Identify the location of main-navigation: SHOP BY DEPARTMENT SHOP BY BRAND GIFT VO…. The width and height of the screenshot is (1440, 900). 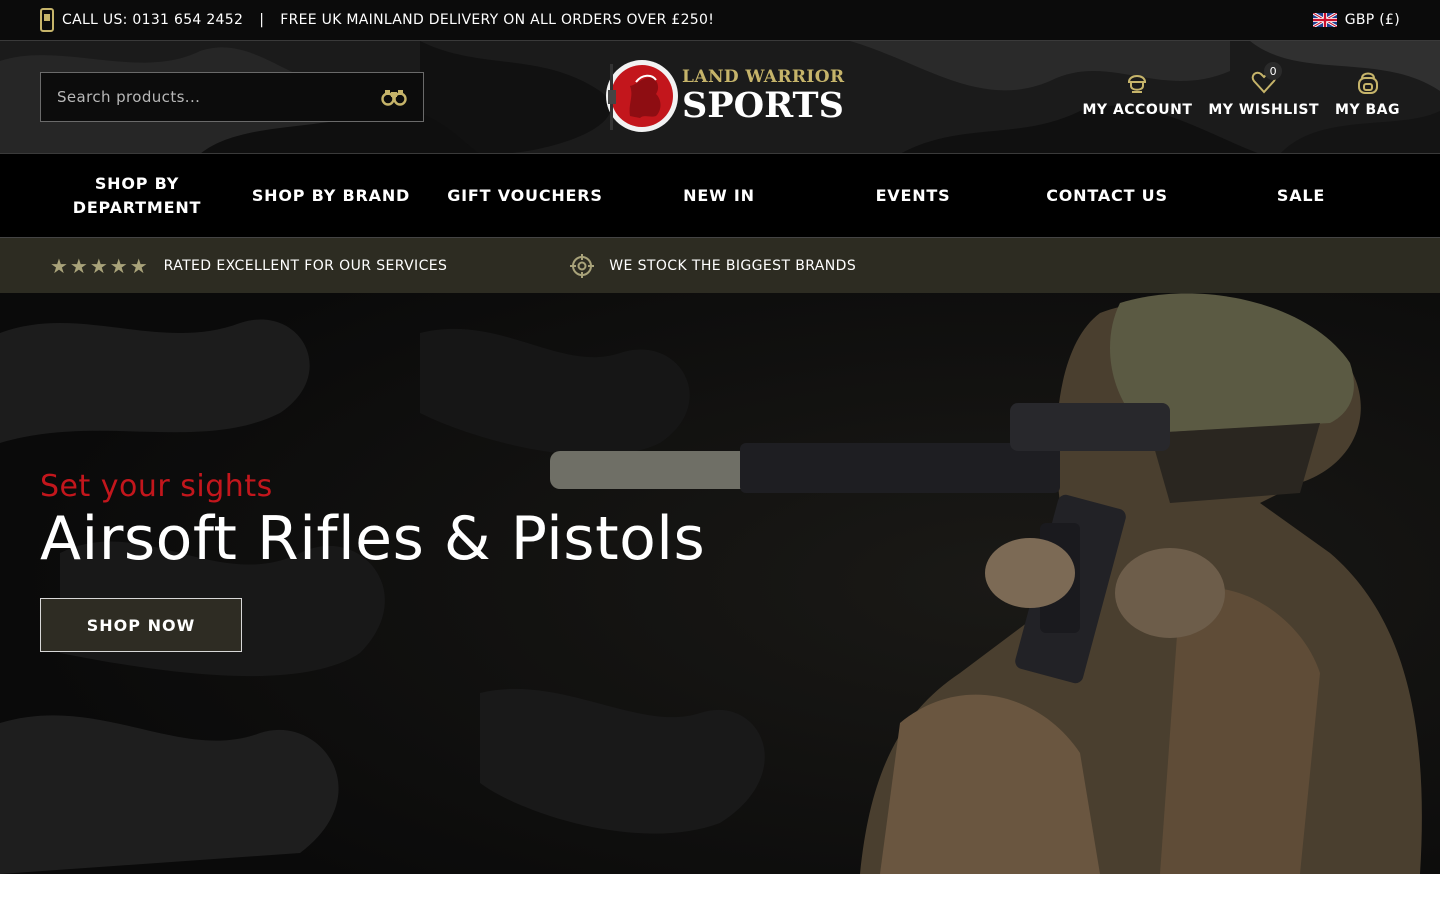
(720, 195).